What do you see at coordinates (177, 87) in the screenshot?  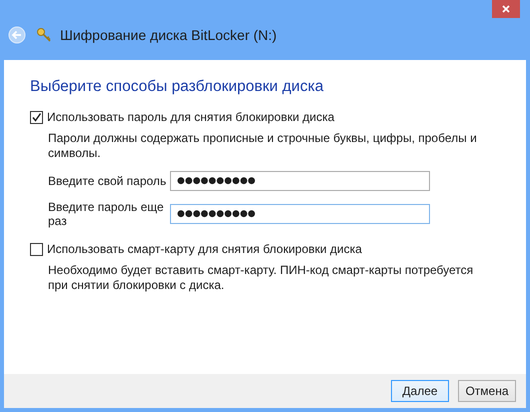 I see `page-heading: Выберите способы разблокировки диска` at bounding box center [177, 87].